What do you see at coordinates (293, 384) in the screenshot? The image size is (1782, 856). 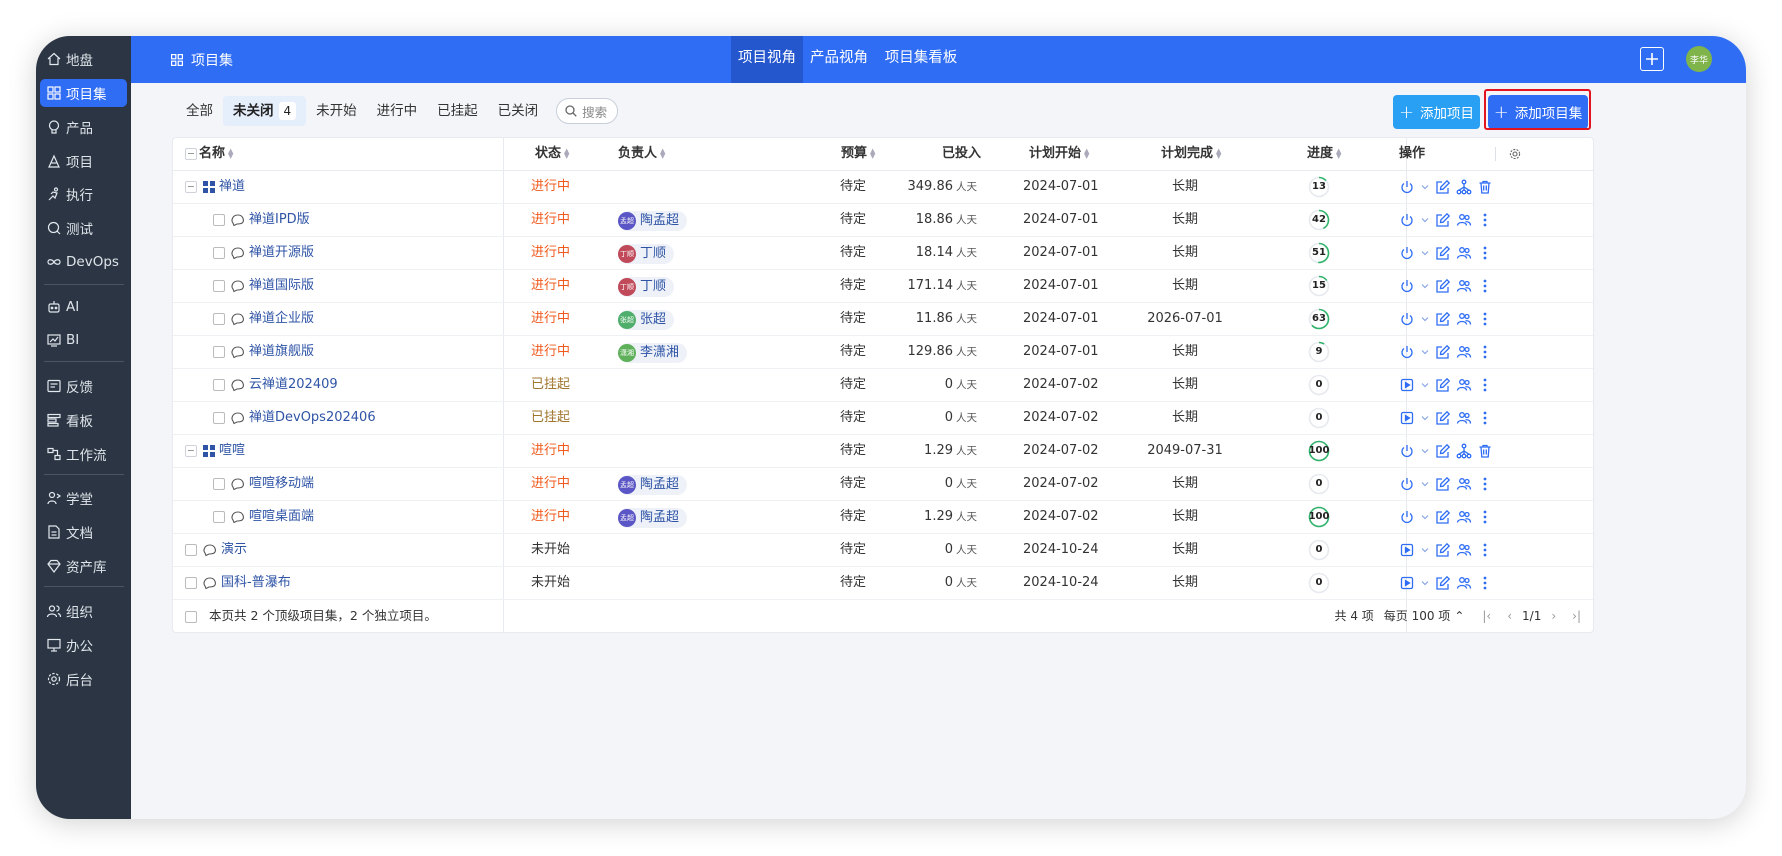 I see `row-name-link: 云禅道202409` at bounding box center [293, 384].